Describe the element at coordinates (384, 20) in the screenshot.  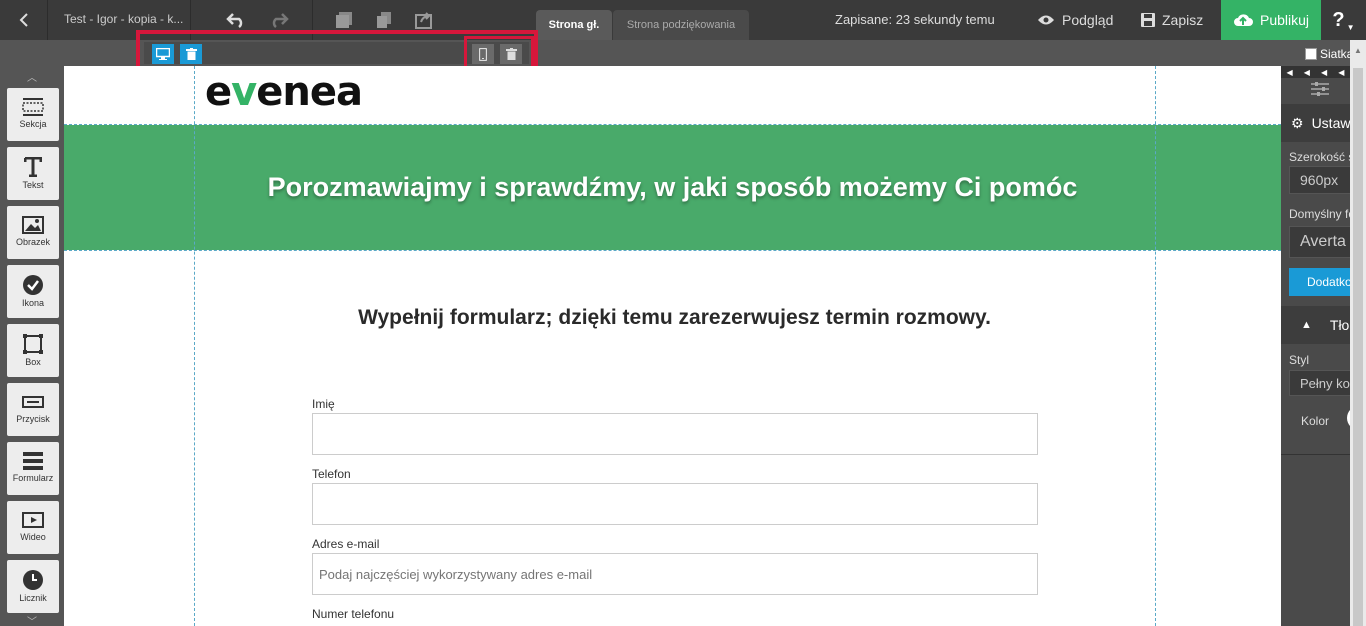
I see `copy-button` at that location.